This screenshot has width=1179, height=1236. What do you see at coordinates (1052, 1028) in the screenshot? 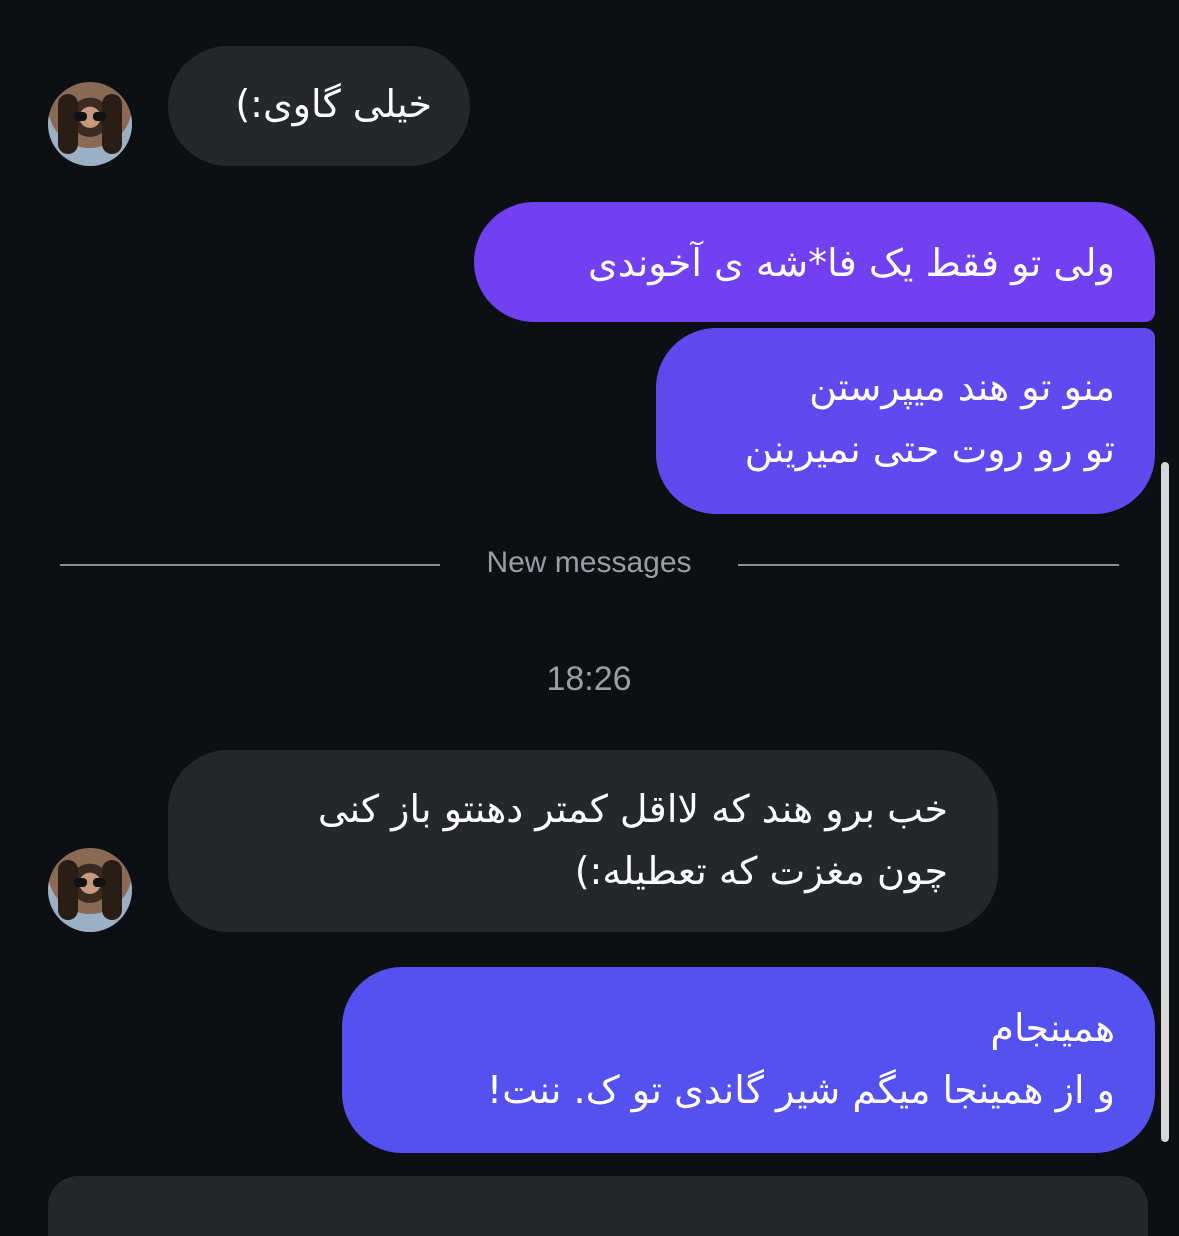
I see `message-line: همینجام` at bounding box center [1052, 1028].